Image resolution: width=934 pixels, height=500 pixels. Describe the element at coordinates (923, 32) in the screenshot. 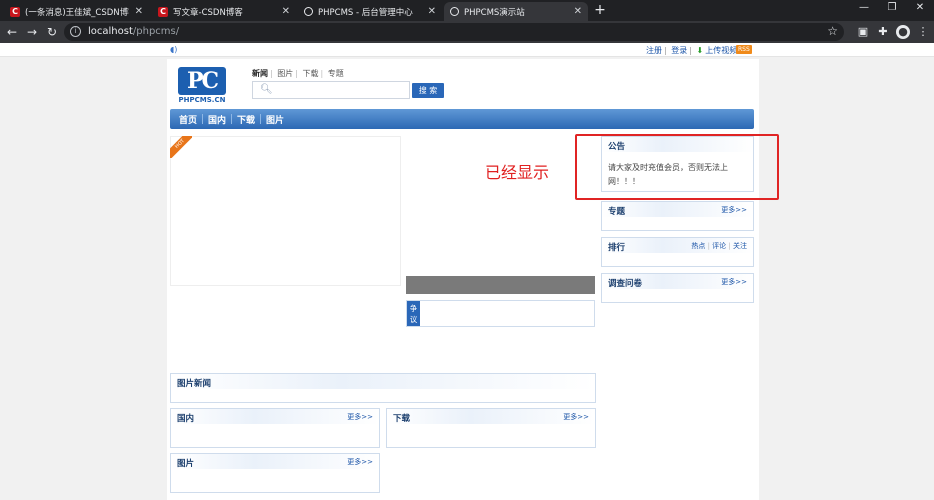

I see `menu-dots-icon: ⋮` at that location.